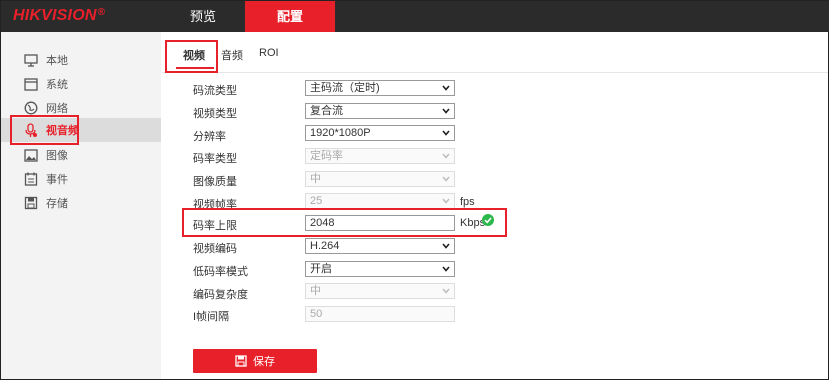 Image resolution: width=831 pixels, height=382 pixels. I want to click on disk-icon, so click(31, 203).